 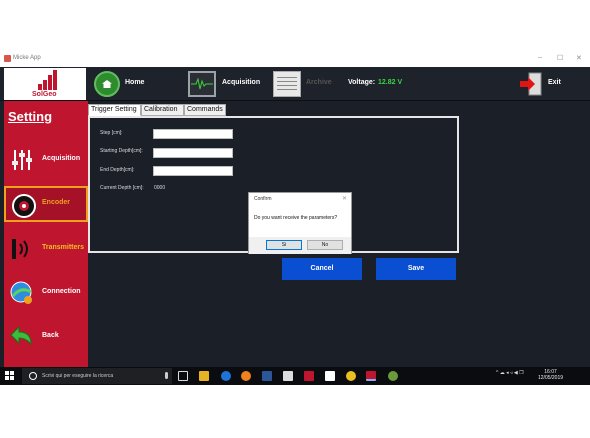 I want to click on taskbar-search: Scrivi qui per eseguire la ricerca, so click(x=97, y=376).